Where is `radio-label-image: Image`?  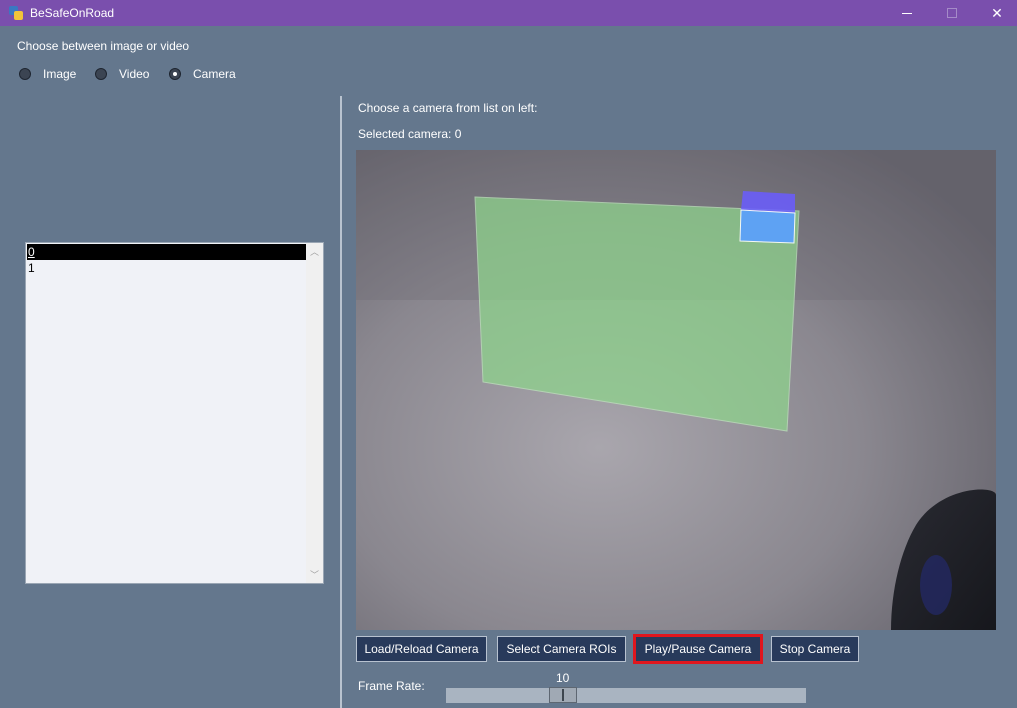 radio-label-image: Image is located at coordinates (60, 74).